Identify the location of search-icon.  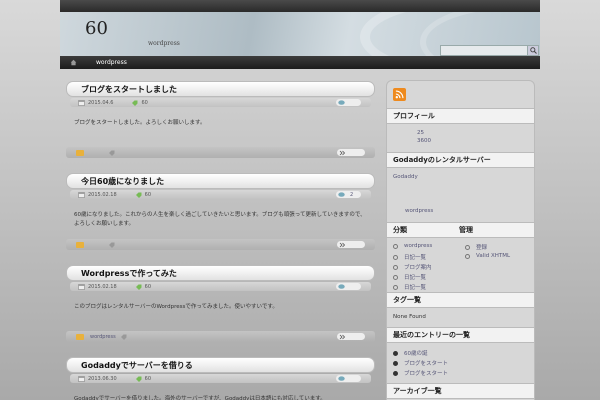
(533, 50).